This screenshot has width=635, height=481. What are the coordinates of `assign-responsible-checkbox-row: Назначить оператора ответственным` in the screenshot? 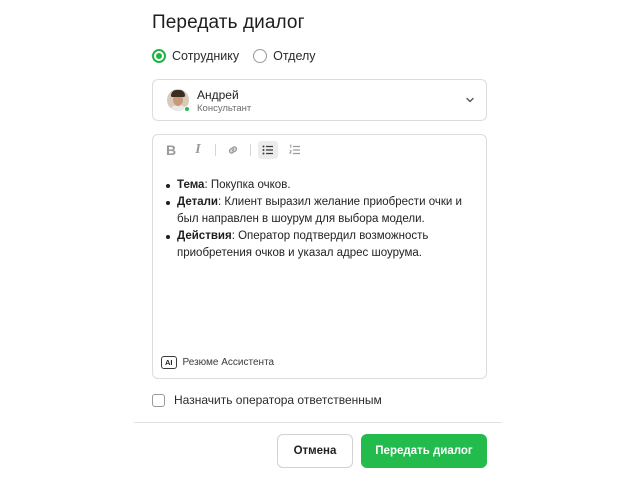 It's located at (267, 400).